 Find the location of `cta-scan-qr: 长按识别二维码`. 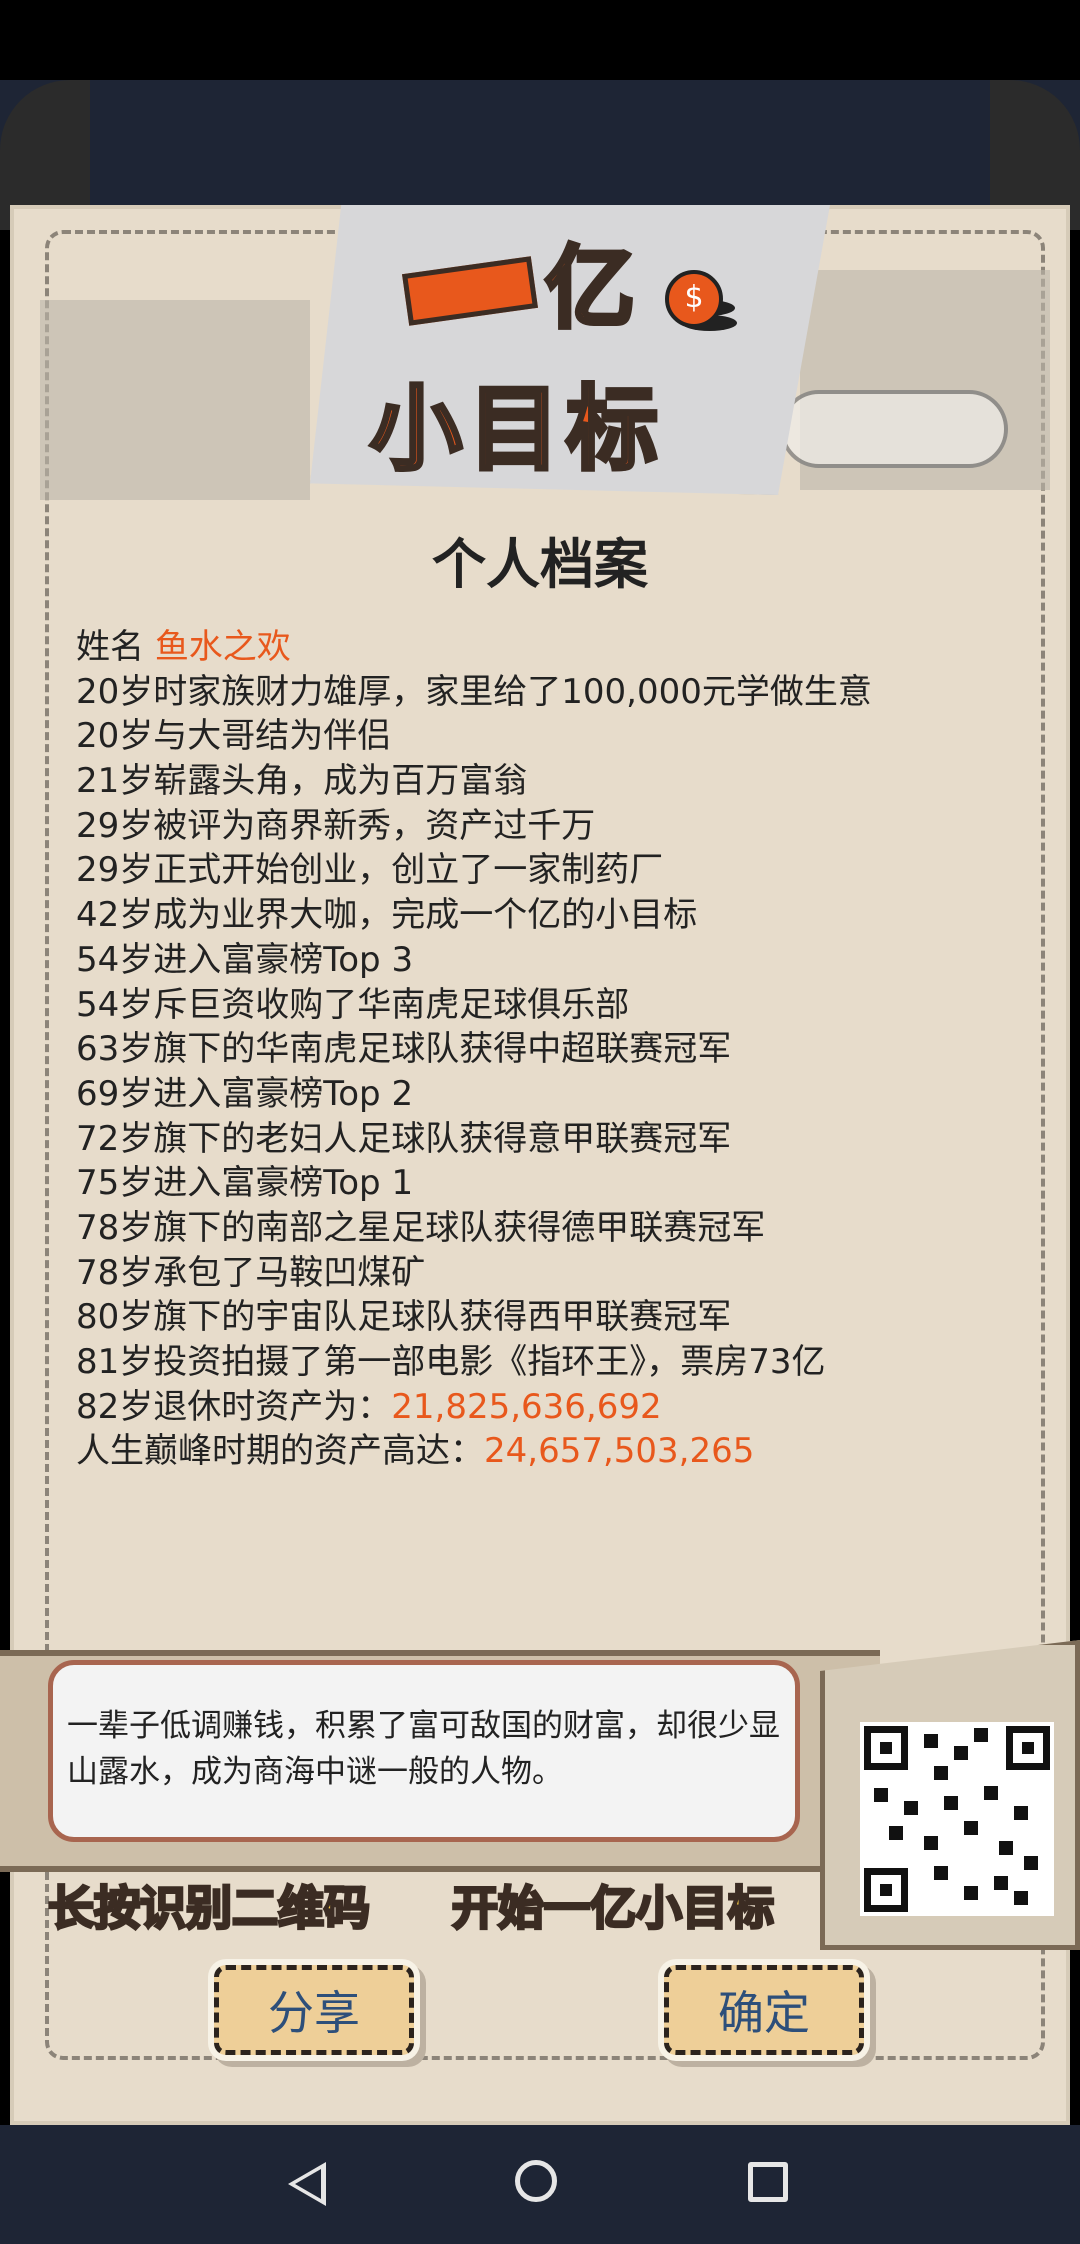

cta-scan-qr: 长按识别二维码 is located at coordinates (209, 1908).